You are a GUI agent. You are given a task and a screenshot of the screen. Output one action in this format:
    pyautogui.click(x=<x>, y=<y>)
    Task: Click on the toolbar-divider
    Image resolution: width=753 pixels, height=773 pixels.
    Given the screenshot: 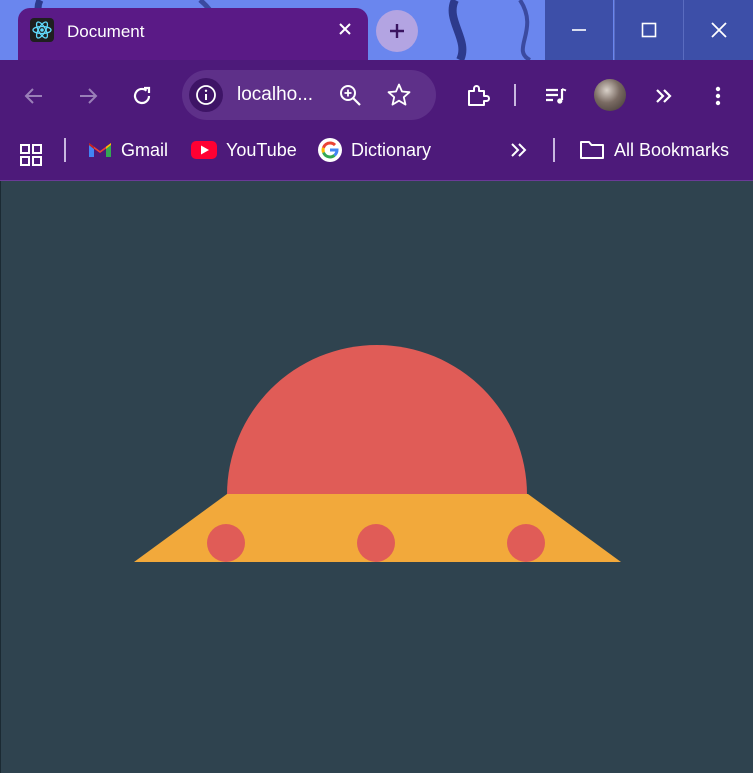 What is the action you would take?
    pyautogui.click(x=515, y=95)
    